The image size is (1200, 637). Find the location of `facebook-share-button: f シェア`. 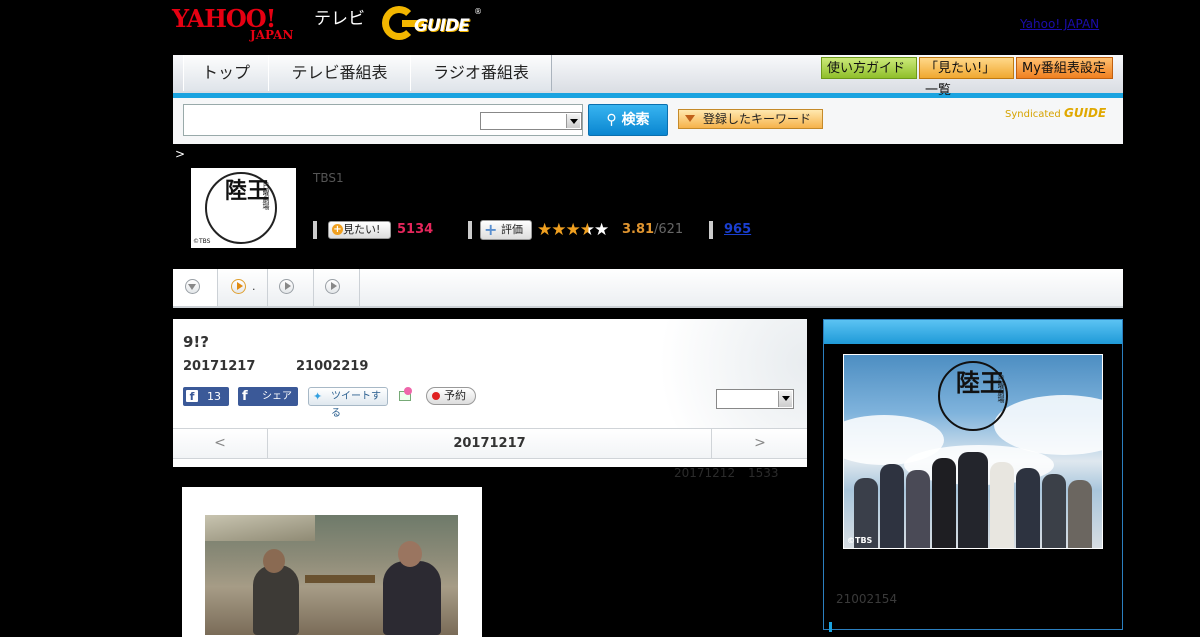

facebook-share-button: f シェア is located at coordinates (268, 396).